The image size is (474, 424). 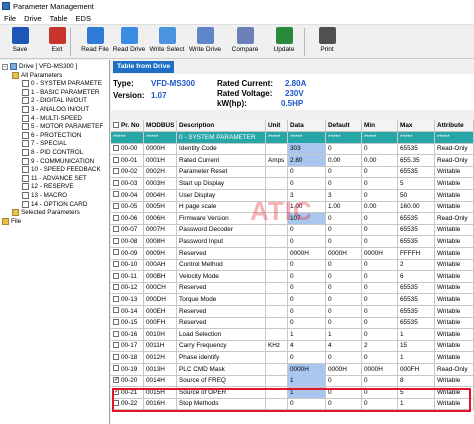 What do you see at coordinates (327, 42) in the screenshot?
I see `print-button: Print` at bounding box center [327, 42].